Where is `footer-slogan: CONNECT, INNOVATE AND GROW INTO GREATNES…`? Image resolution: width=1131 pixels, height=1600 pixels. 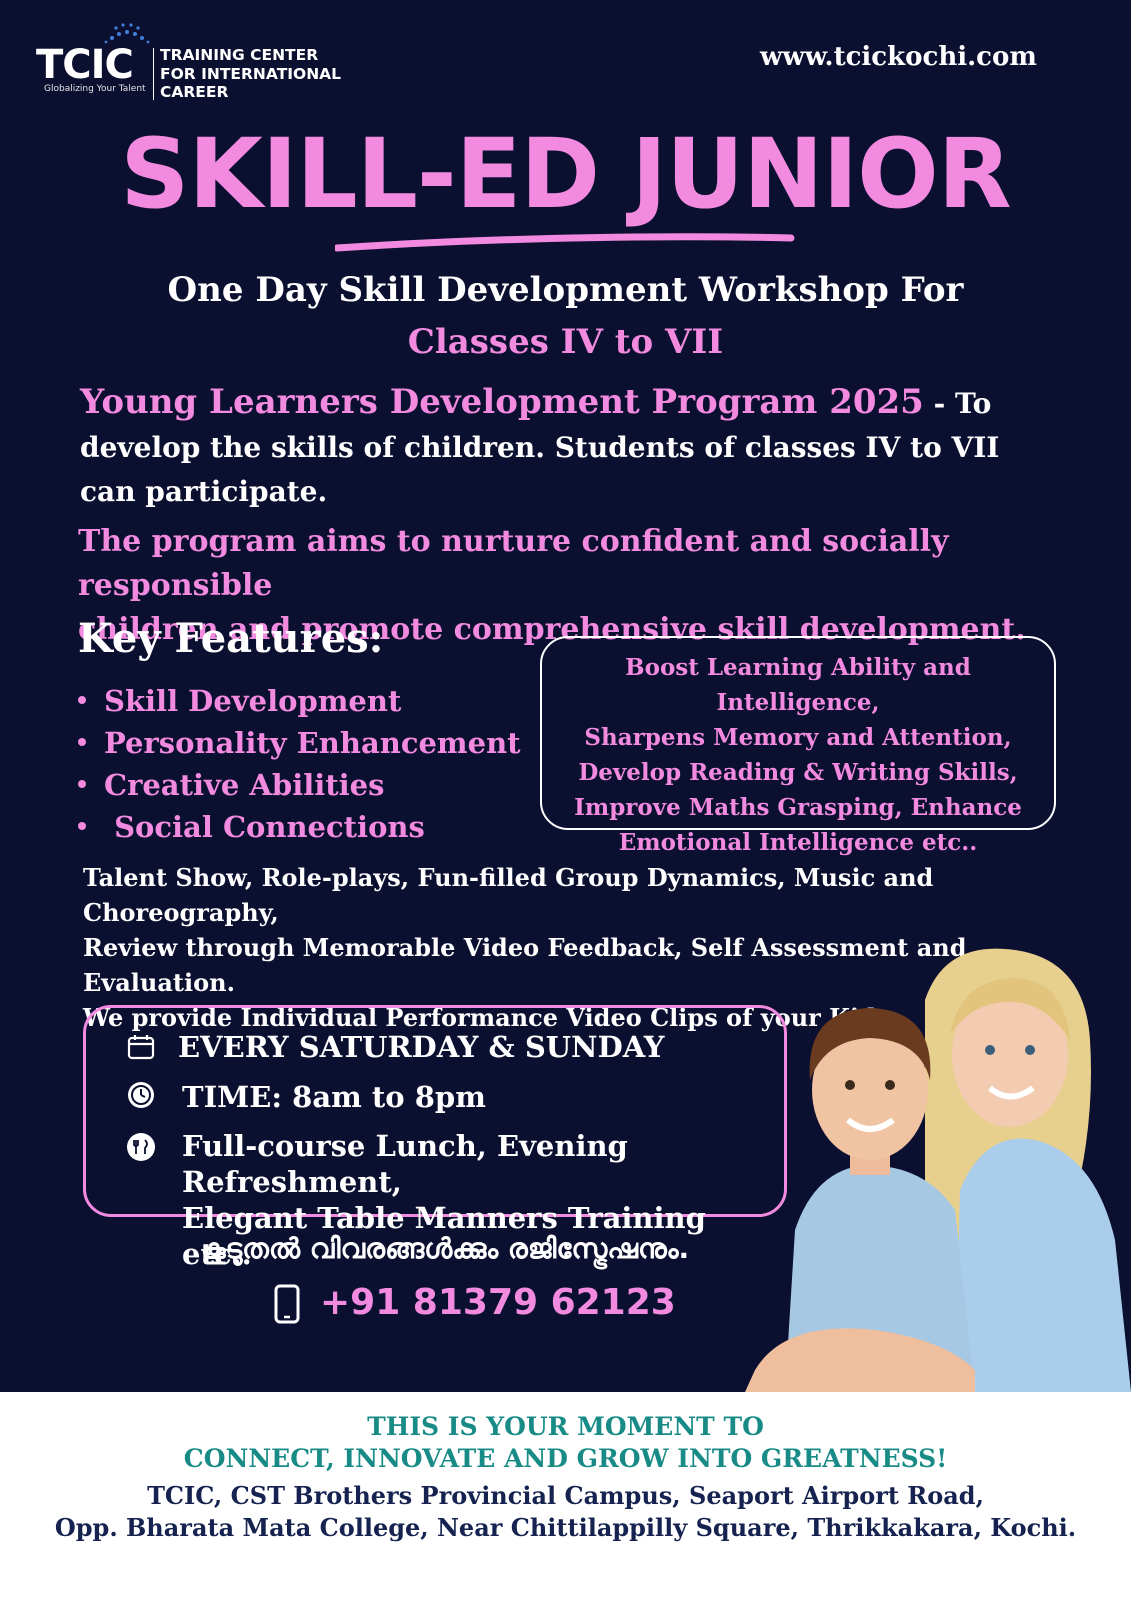 footer-slogan: CONNECT, INNOVATE AND GROW INTO GREATNES… is located at coordinates (565, 1458).